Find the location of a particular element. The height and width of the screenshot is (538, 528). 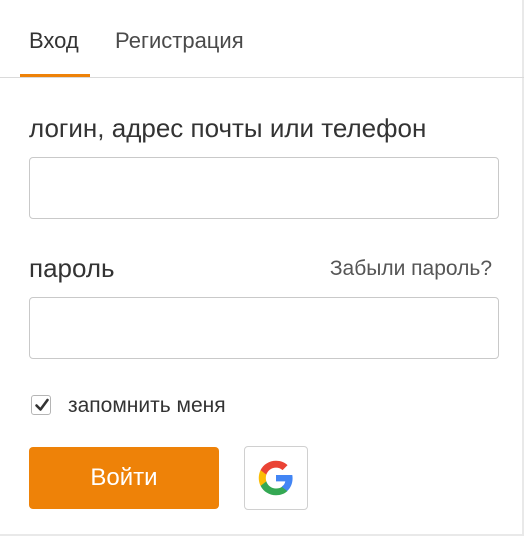

login-field-label: логин, адрес почты или телефон is located at coordinates (228, 128).